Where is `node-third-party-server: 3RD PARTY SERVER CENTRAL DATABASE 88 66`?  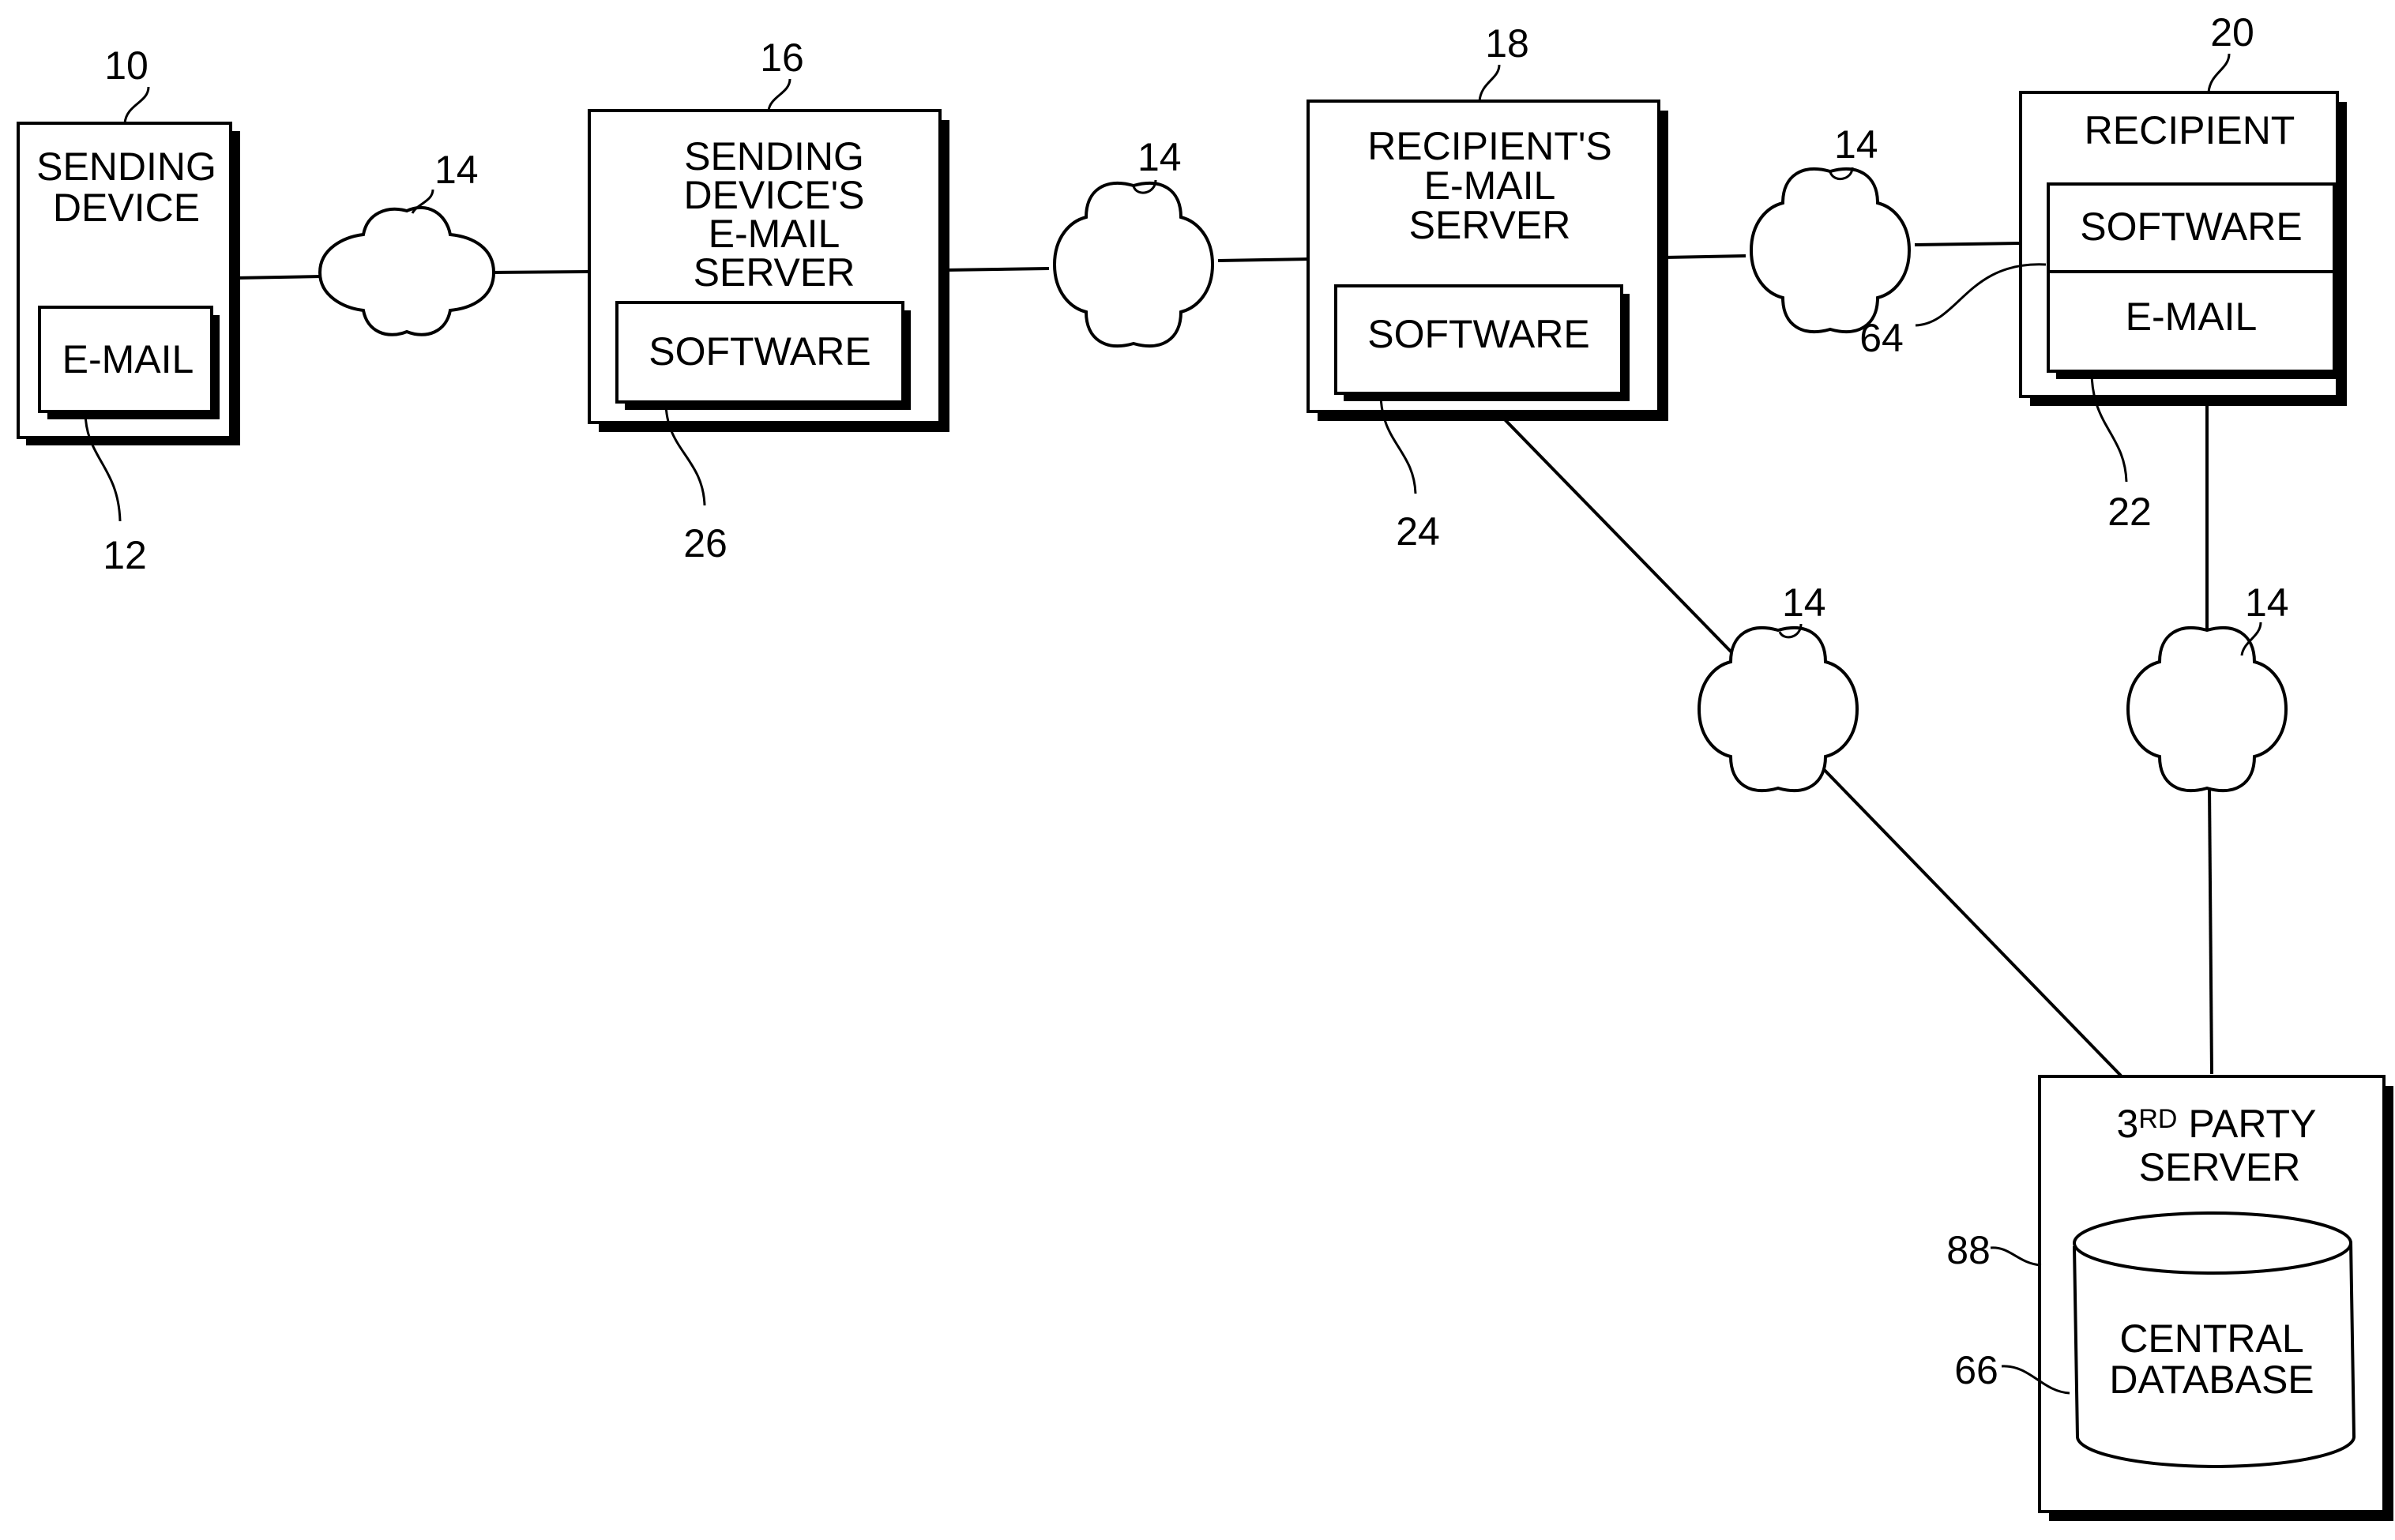 node-third-party-server: 3RD PARTY SERVER CENTRAL DATABASE 88 66 is located at coordinates (2169, 1298).